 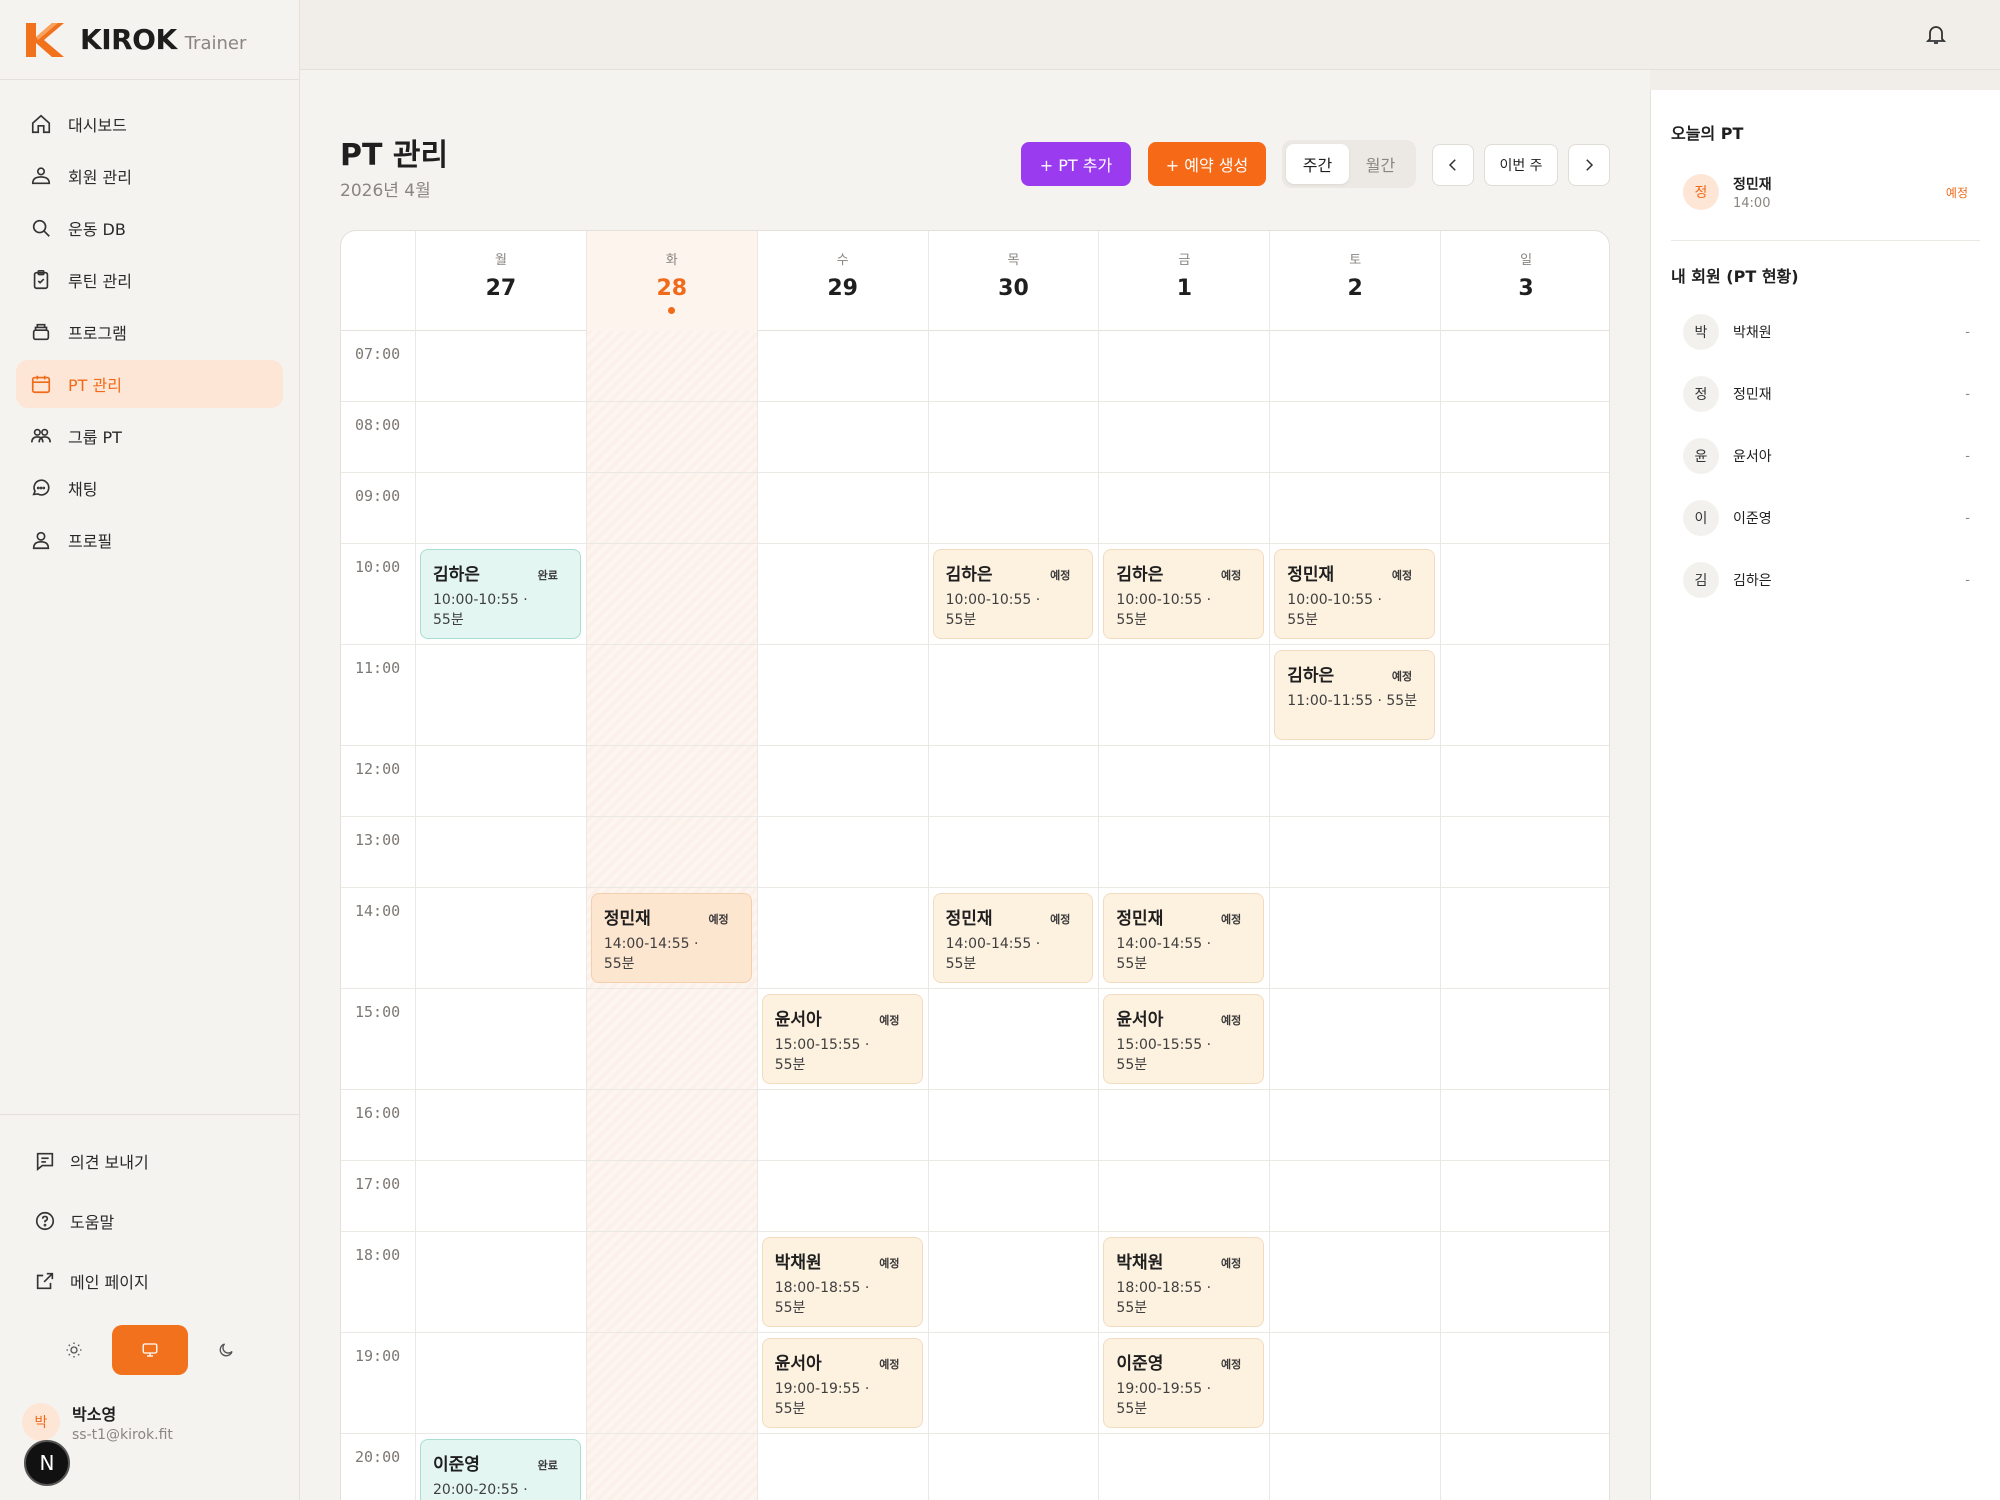 I want to click on day-header: 월 27, so click(x=500, y=281).